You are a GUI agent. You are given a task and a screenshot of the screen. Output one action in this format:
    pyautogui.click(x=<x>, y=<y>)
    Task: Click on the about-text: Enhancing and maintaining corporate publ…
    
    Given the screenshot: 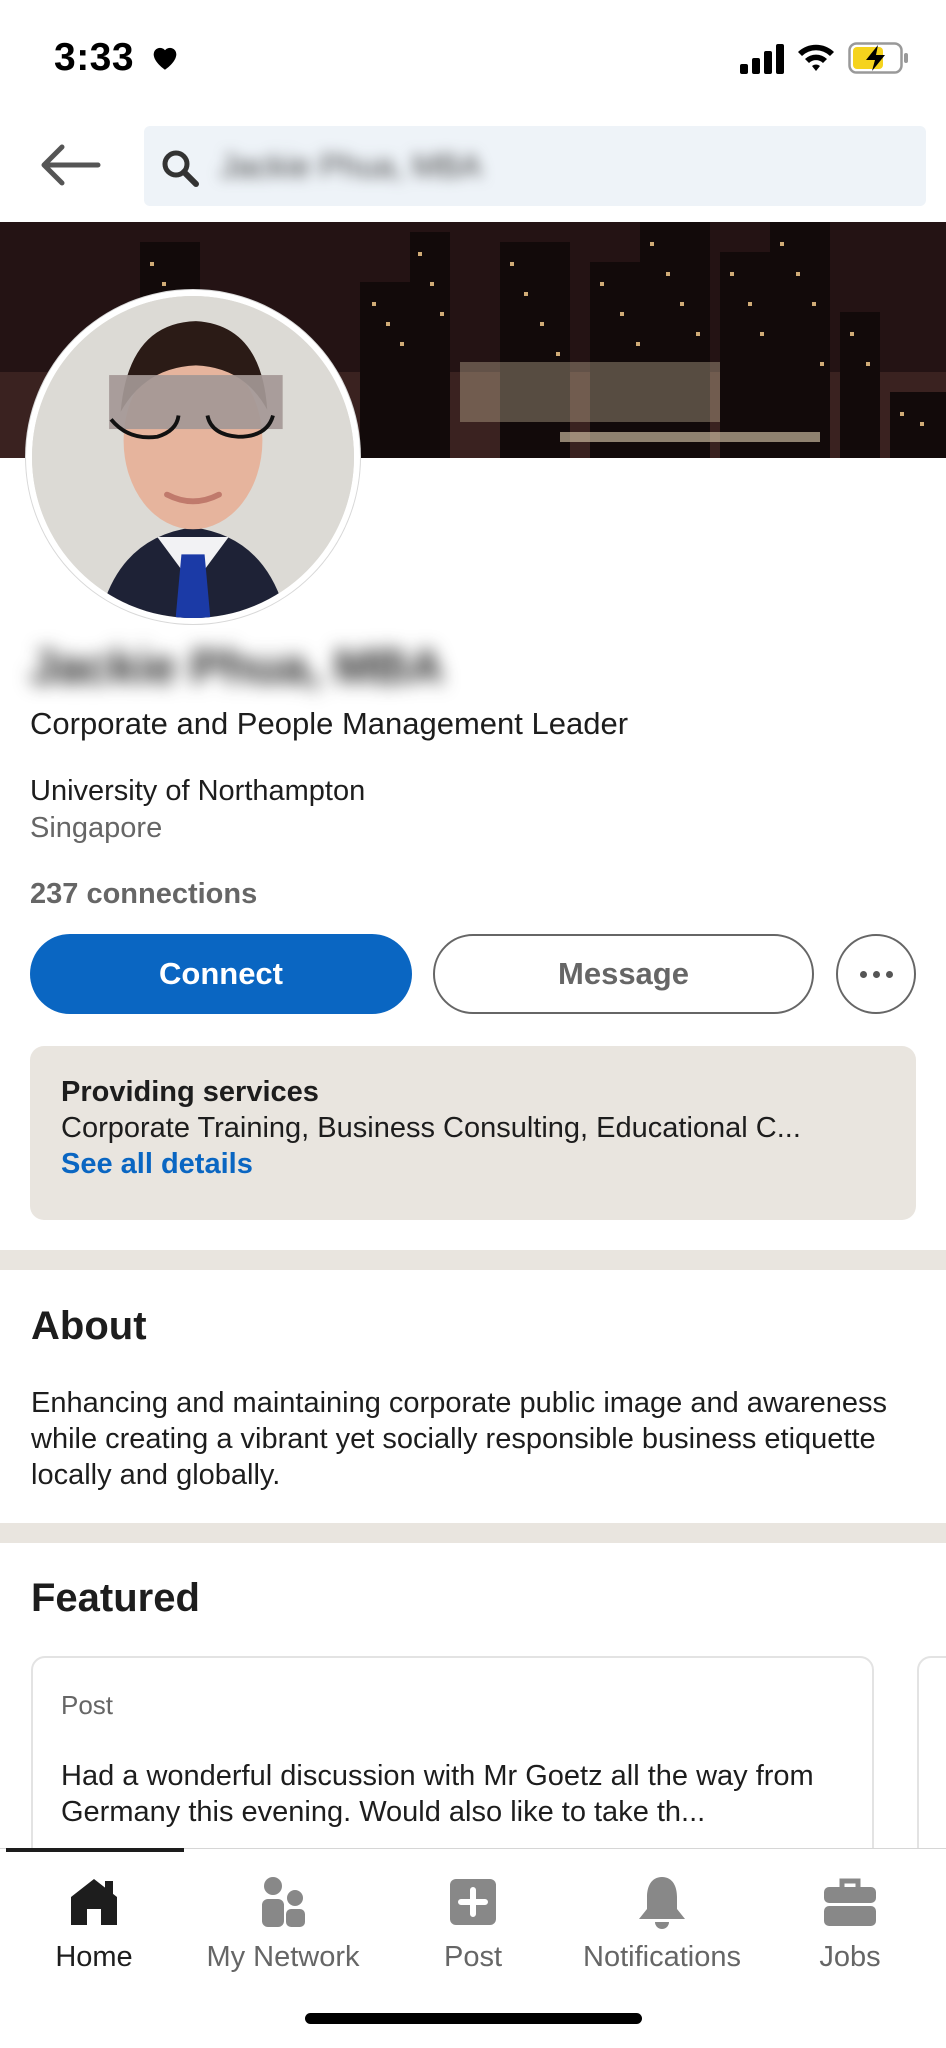 What is the action you would take?
    pyautogui.click(x=459, y=1439)
    